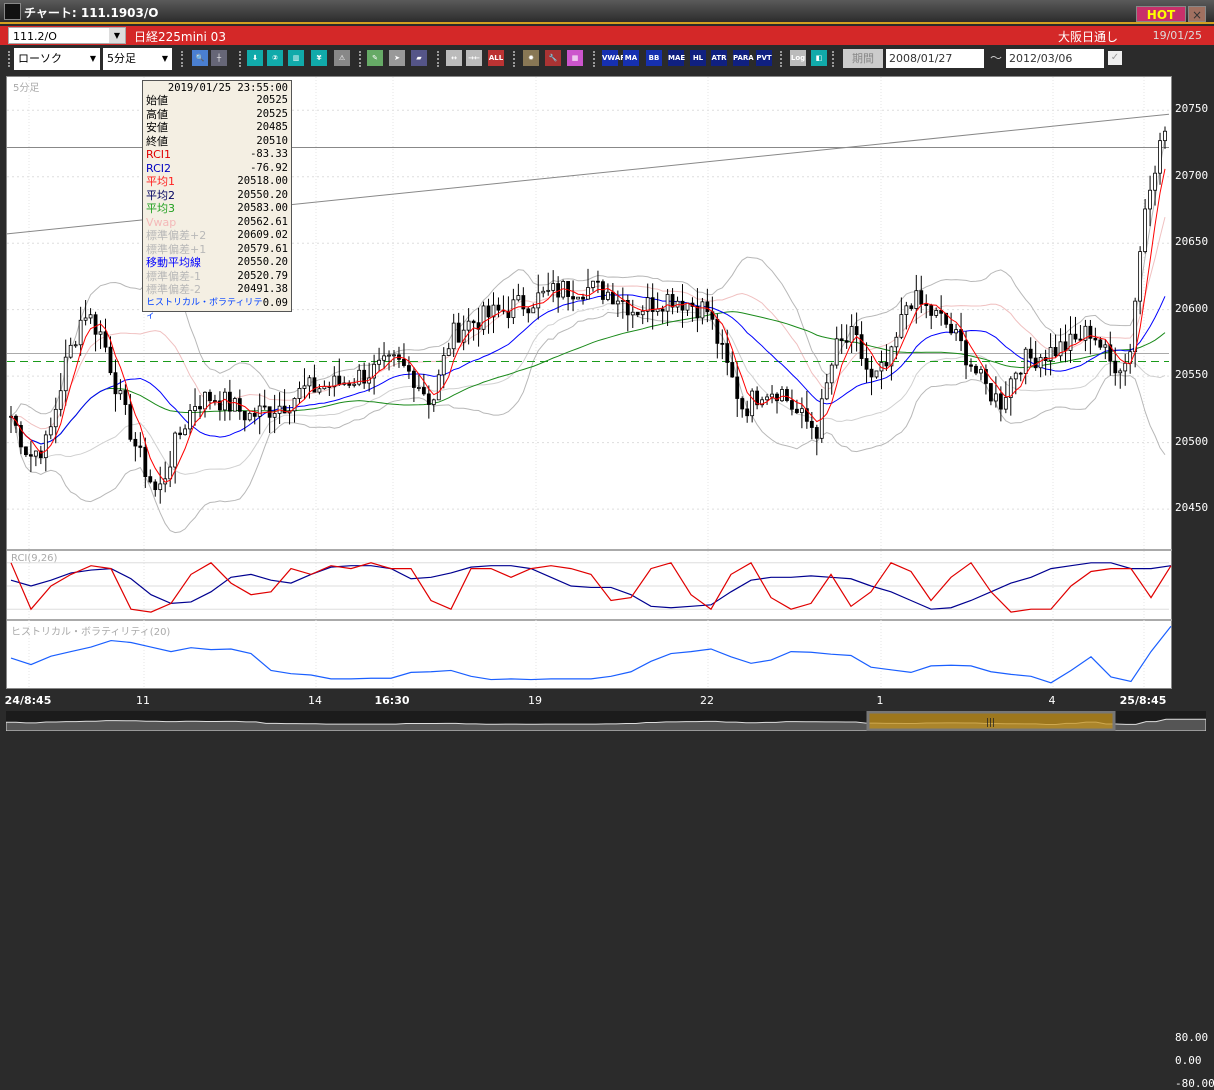  Describe the element at coordinates (275, 58) in the screenshot. I see `search-chart-icon: ②` at that location.